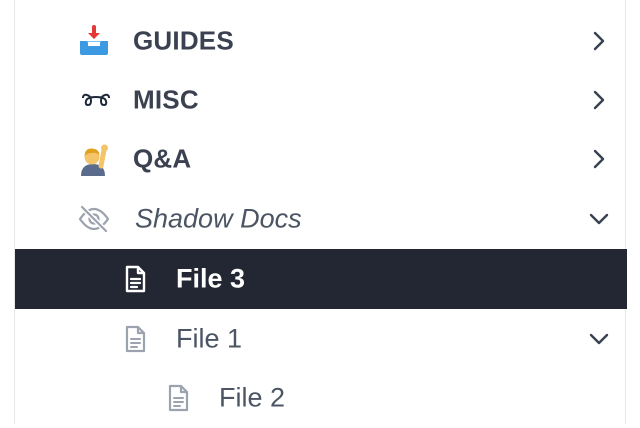 This screenshot has height=428, width=640. I want to click on sidebar-item-qa: Q&A, so click(321, 159).